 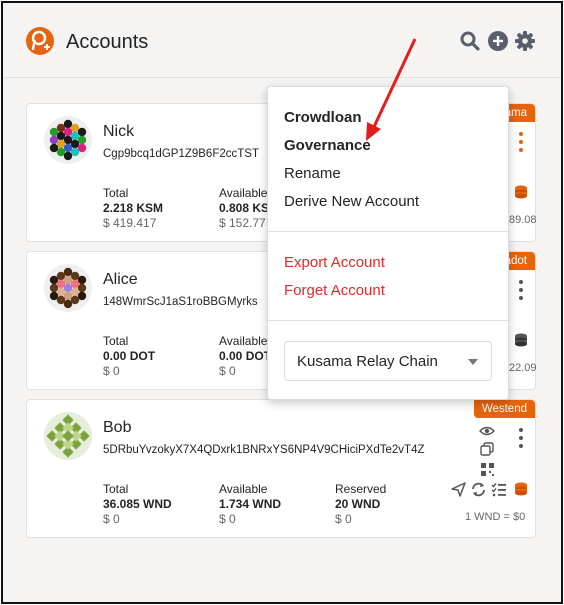 I want to click on search-icon, so click(x=470, y=41).